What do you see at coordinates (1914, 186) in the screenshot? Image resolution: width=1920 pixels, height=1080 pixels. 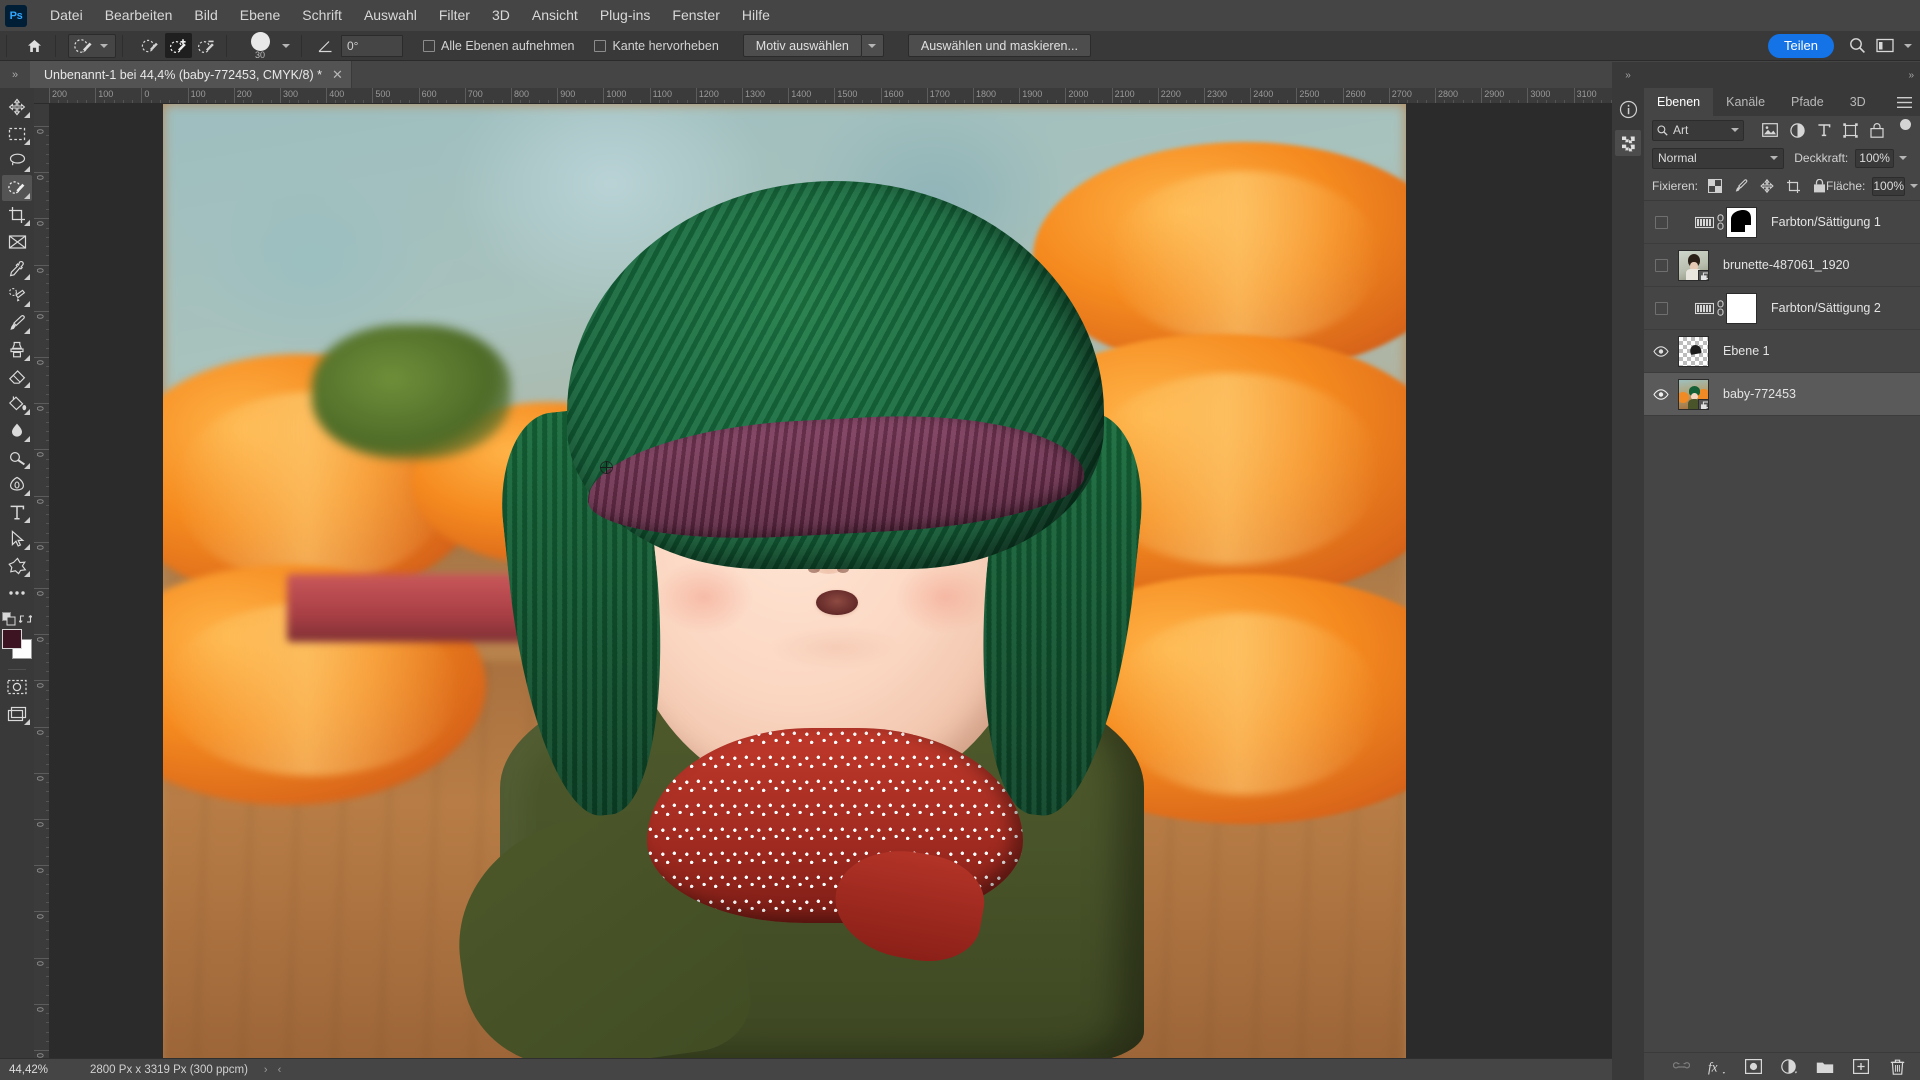 I see `fill-chevron-down-icon` at bounding box center [1914, 186].